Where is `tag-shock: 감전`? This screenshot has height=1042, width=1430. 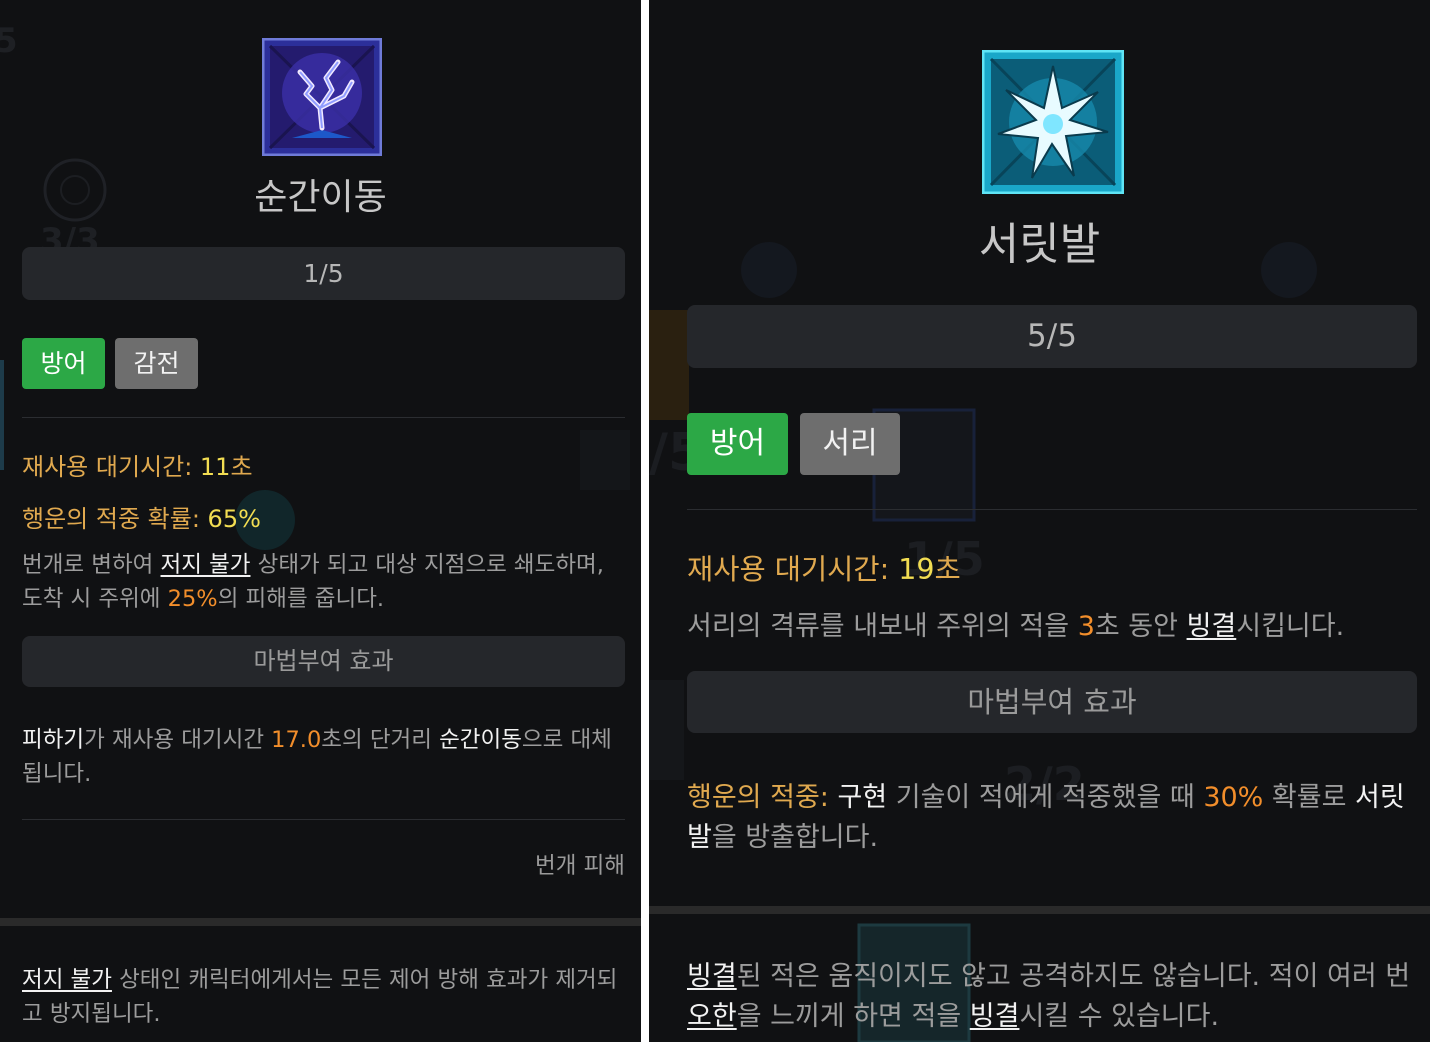
tag-shock: 감전 is located at coordinates (156, 363).